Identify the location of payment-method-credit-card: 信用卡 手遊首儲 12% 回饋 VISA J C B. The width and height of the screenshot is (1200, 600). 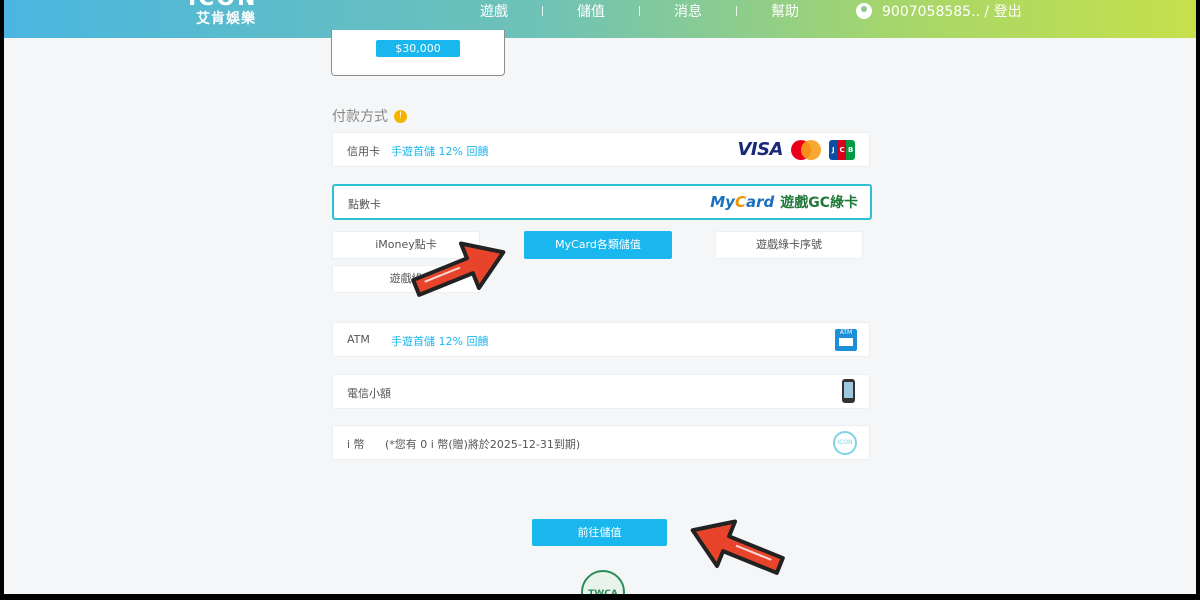
(601, 149).